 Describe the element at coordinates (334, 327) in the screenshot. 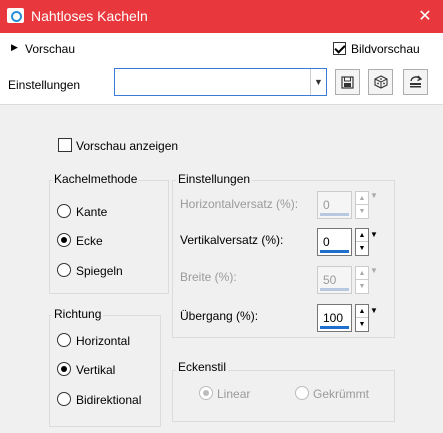

I see `uebergang-slider-bar` at that location.